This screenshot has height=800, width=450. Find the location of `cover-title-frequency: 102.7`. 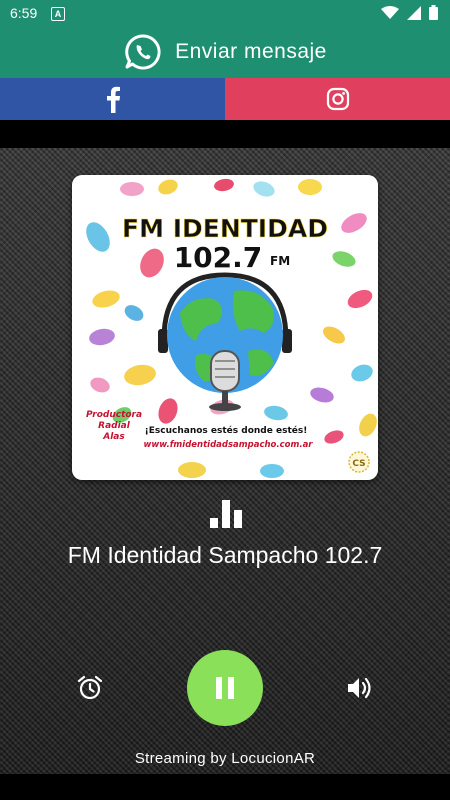

cover-title-frequency: 102.7 is located at coordinates (218, 257).